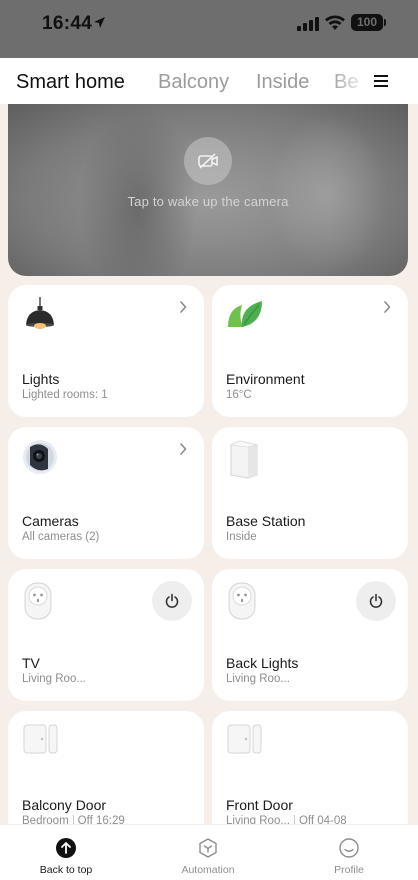 This screenshot has height=880, width=418. I want to click on nav-back-to-top: Back to top, so click(66, 852).